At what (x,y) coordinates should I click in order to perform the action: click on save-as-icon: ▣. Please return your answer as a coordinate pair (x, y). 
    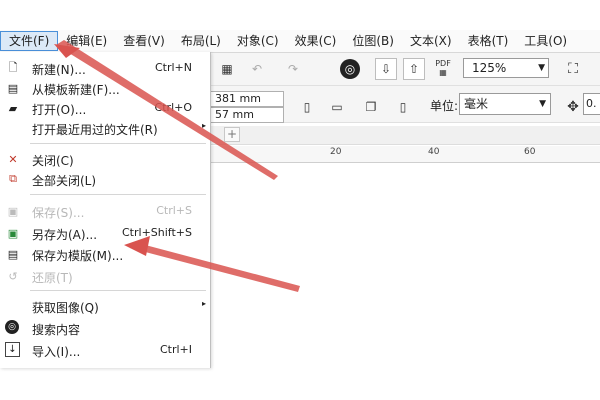
    Looking at the image, I should click on (13, 233).